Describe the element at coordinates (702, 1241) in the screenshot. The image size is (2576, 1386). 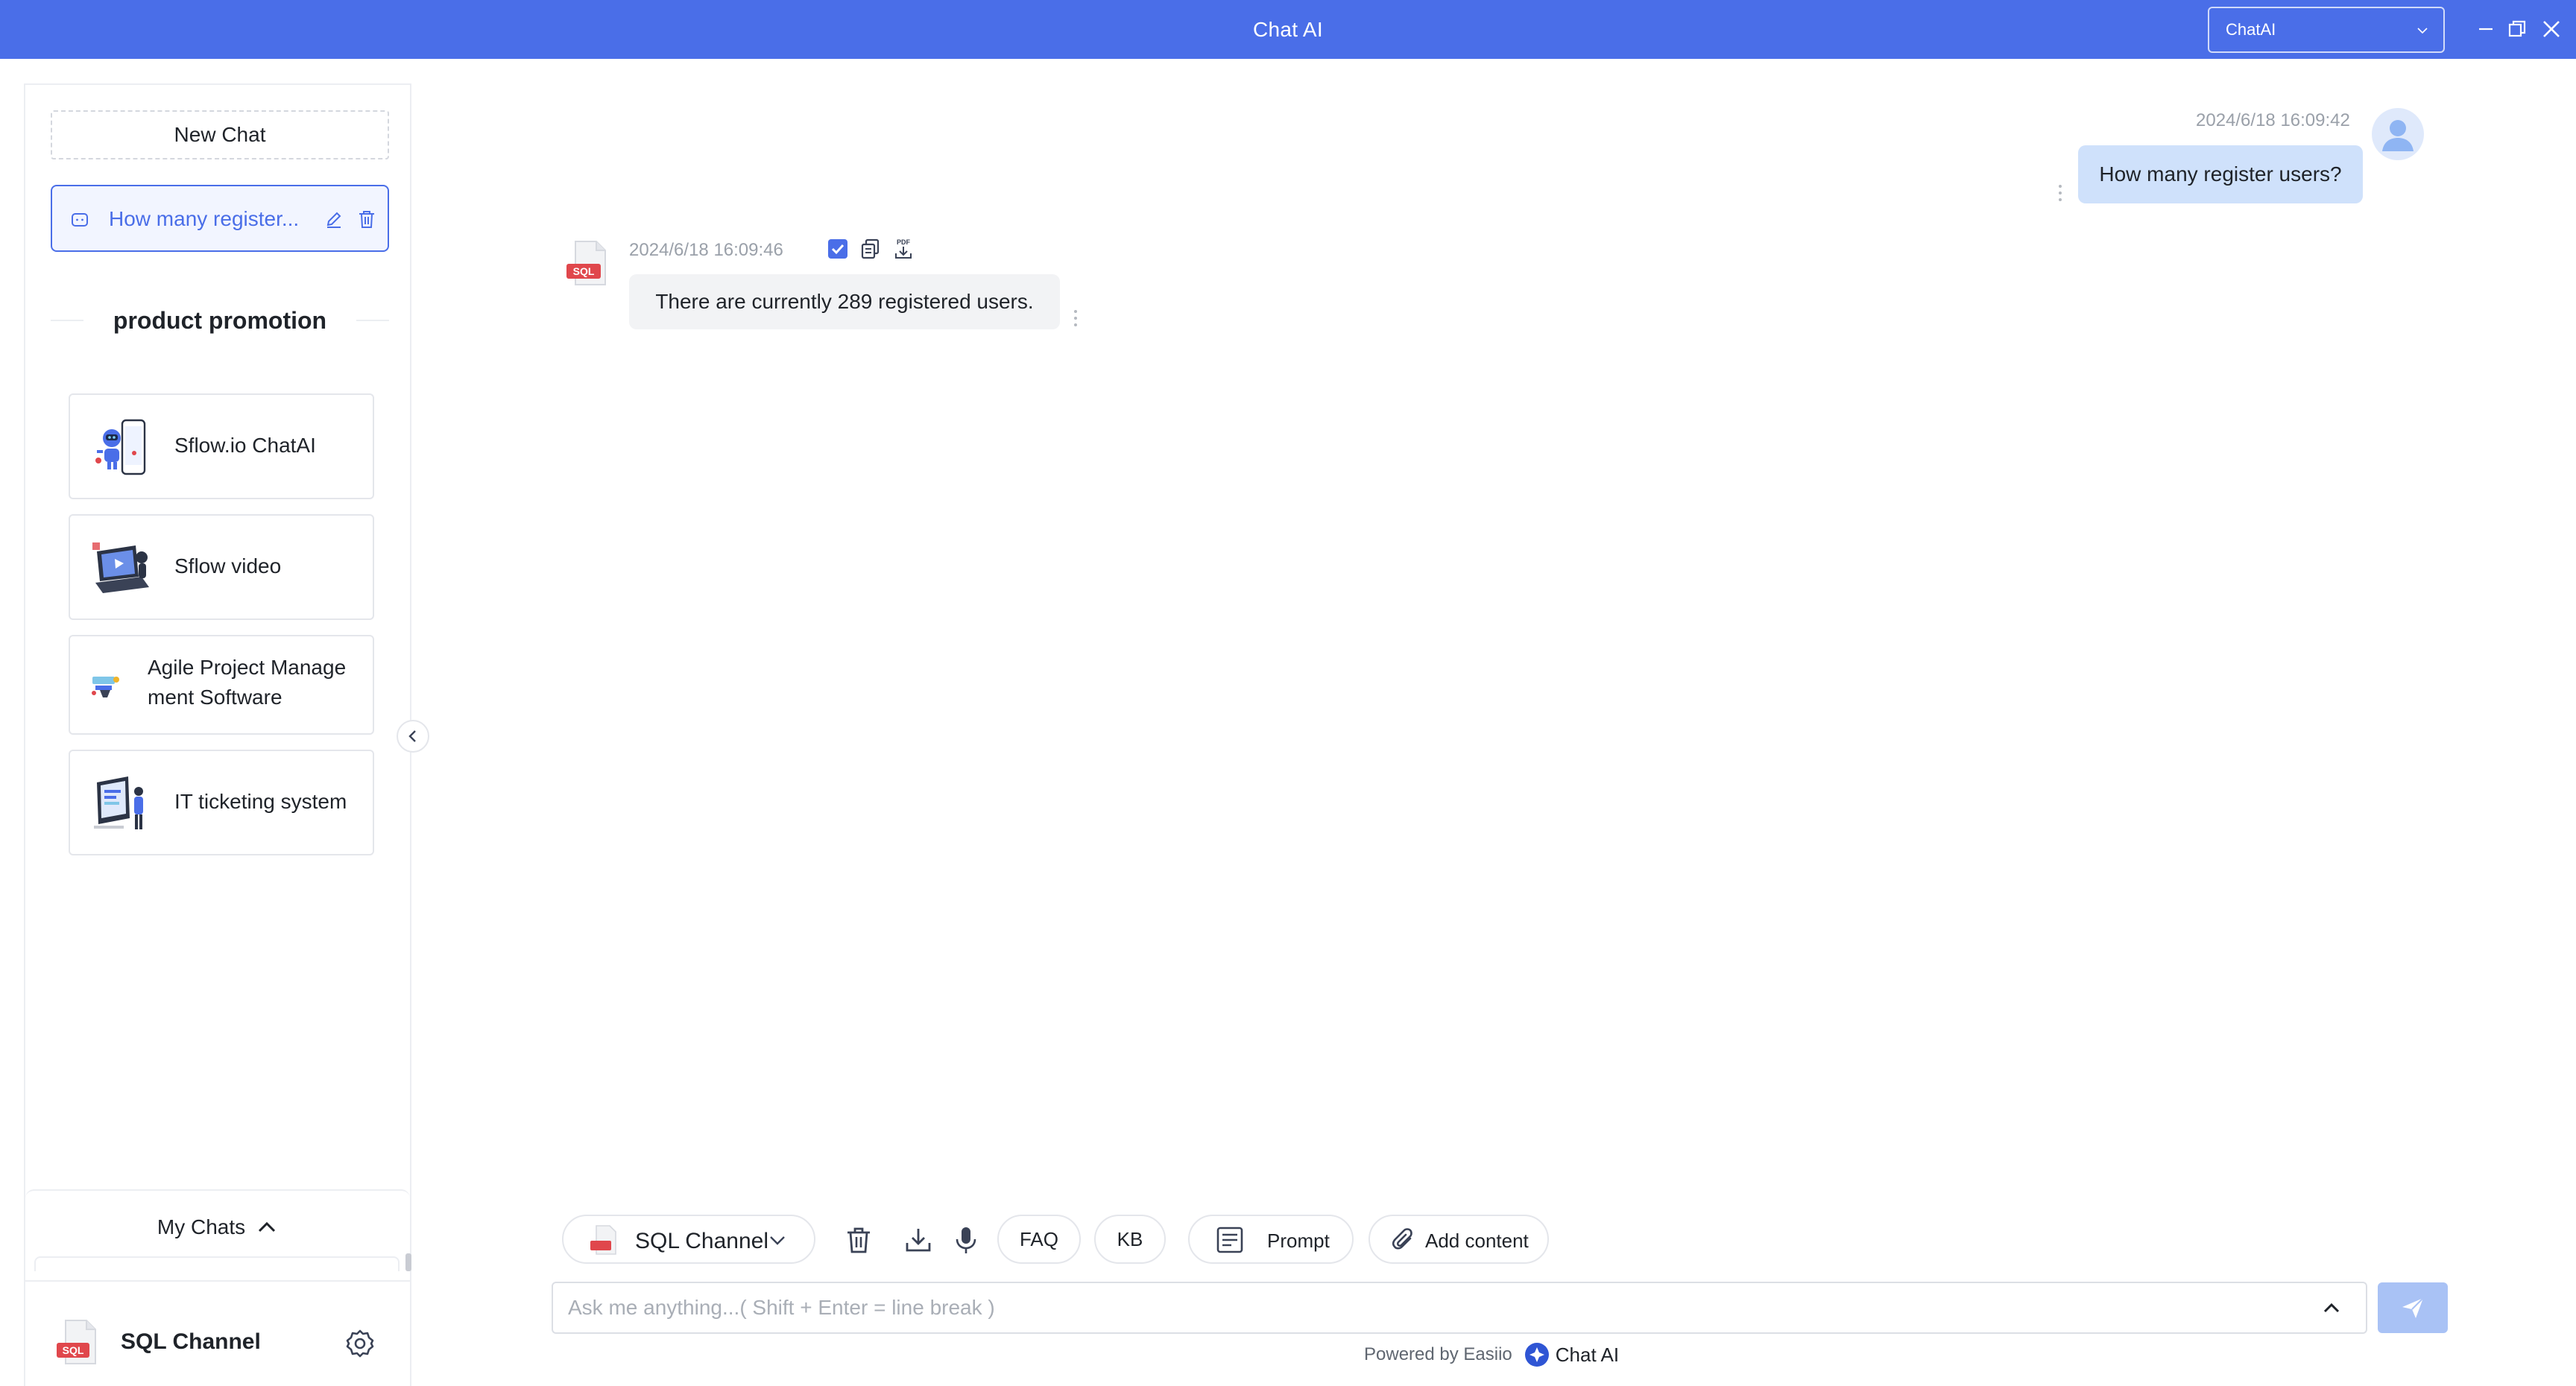
I see `channel-select-value: SQL Channel` at that location.